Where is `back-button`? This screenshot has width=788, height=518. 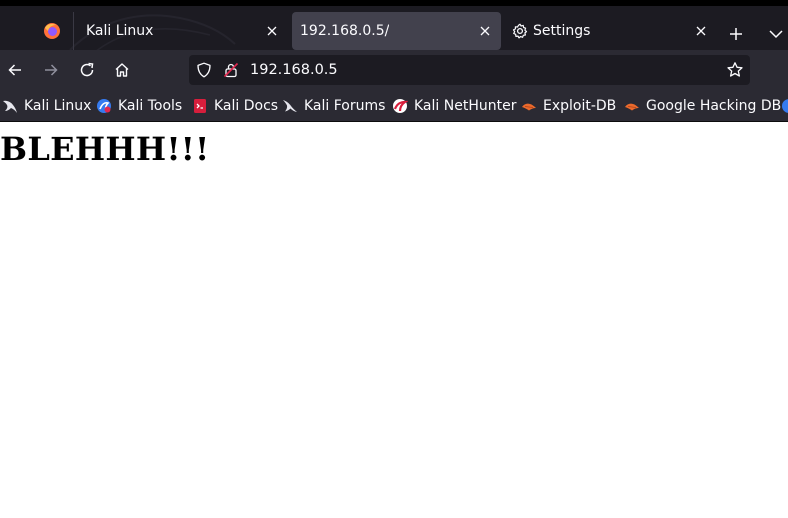
back-button is located at coordinates (15, 70).